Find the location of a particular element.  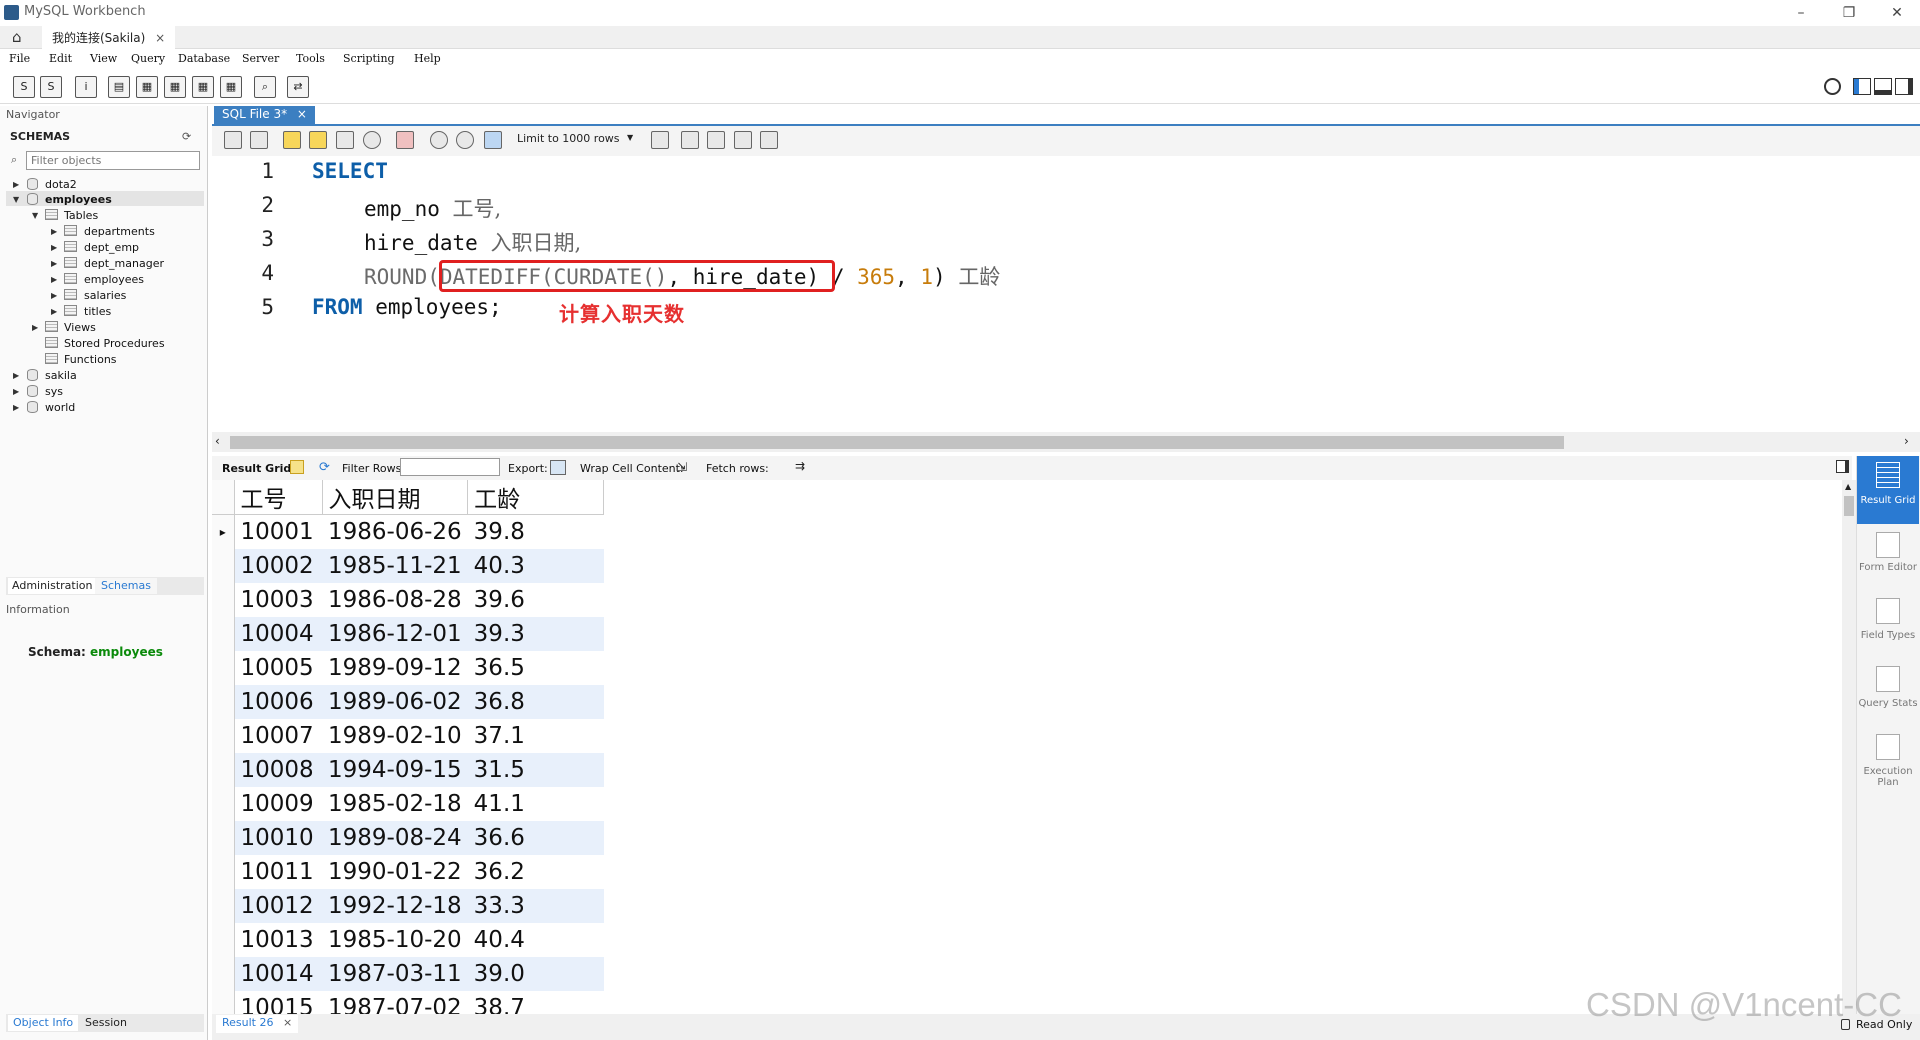

table-cell: 10012 is located at coordinates (278, 905).